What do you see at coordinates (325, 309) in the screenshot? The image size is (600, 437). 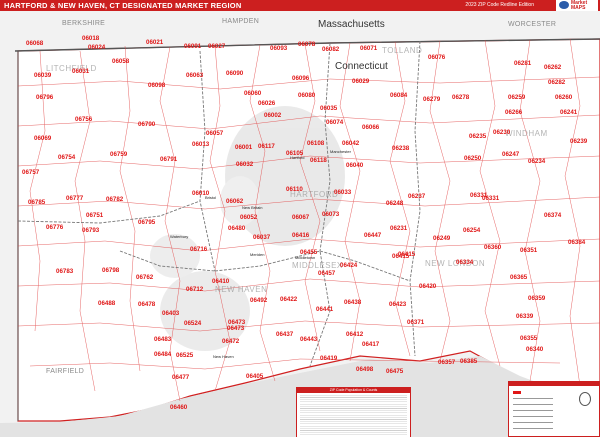 I see `zip-label: 06441` at bounding box center [325, 309].